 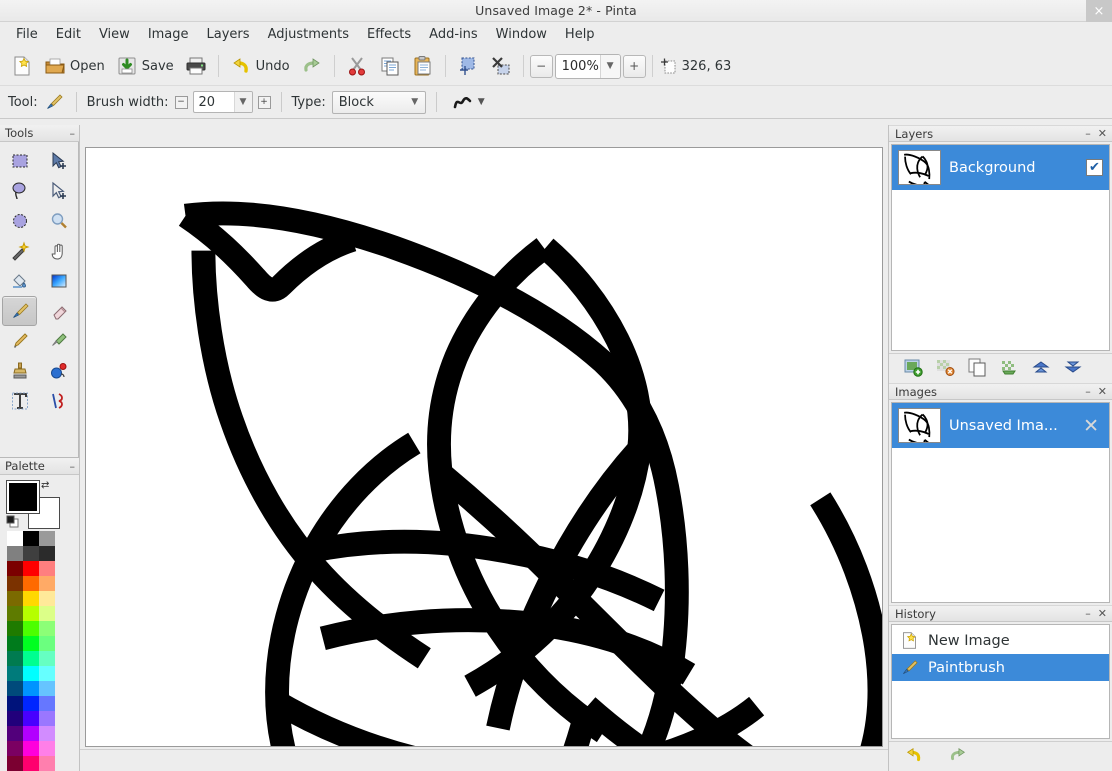 What do you see at coordinates (389, 34) in the screenshot?
I see `menu-item-effects: Effects` at bounding box center [389, 34].